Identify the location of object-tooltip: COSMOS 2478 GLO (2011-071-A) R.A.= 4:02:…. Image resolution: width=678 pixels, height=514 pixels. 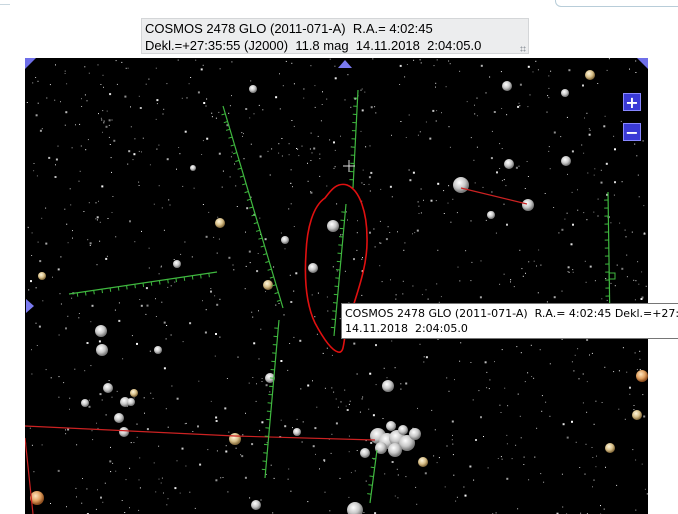
(509, 321).